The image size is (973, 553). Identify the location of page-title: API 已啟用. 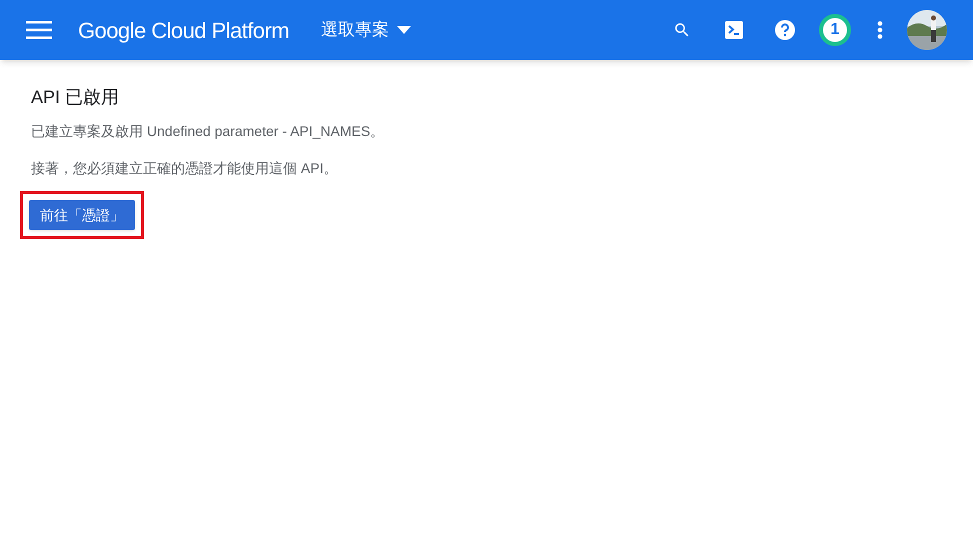
(75, 97).